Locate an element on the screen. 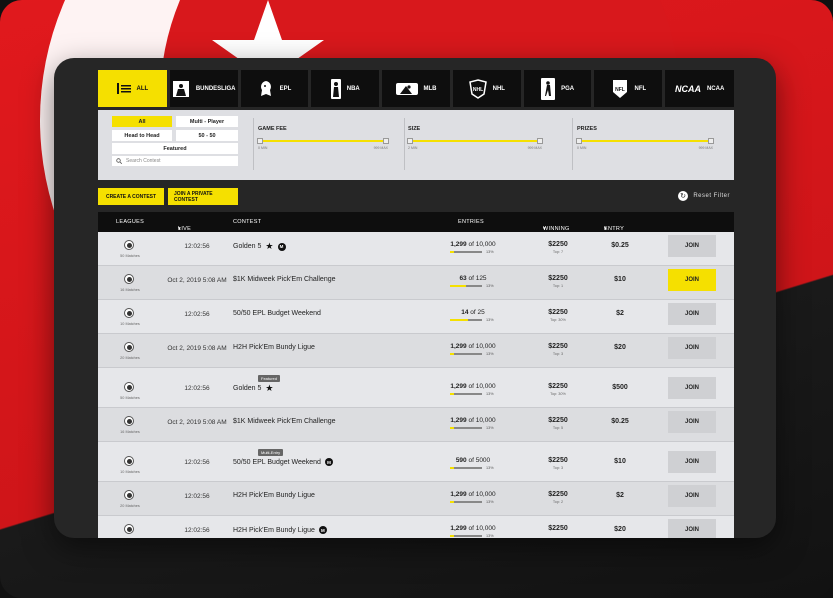 Image resolution: width=833 pixels, height=598 pixels. nhl-shield-icon: NHL is located at coordinates (477, 88).